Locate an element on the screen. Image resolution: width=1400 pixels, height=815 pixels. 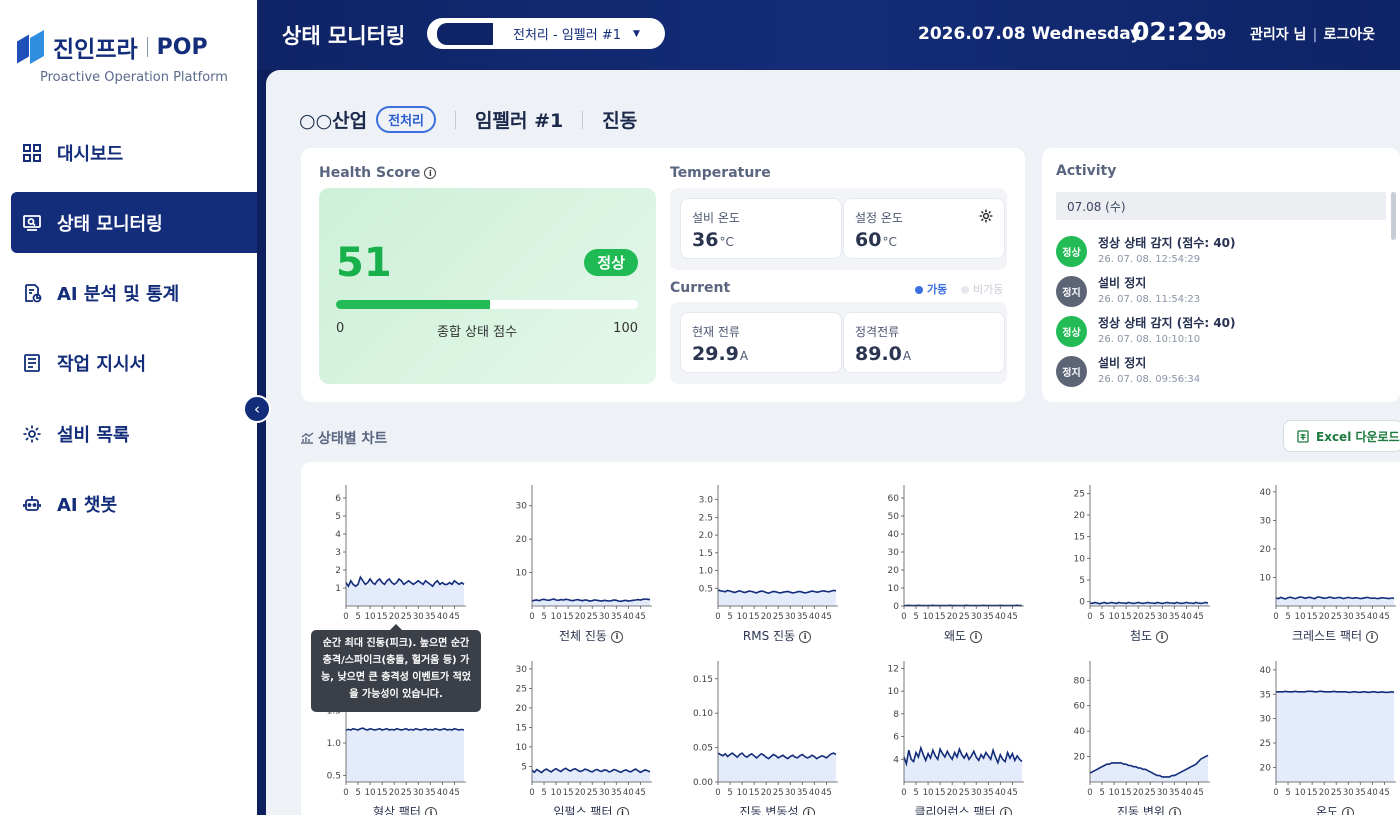
activity-date-header: 07.08 (수) is located at coordinates (1221, 206).